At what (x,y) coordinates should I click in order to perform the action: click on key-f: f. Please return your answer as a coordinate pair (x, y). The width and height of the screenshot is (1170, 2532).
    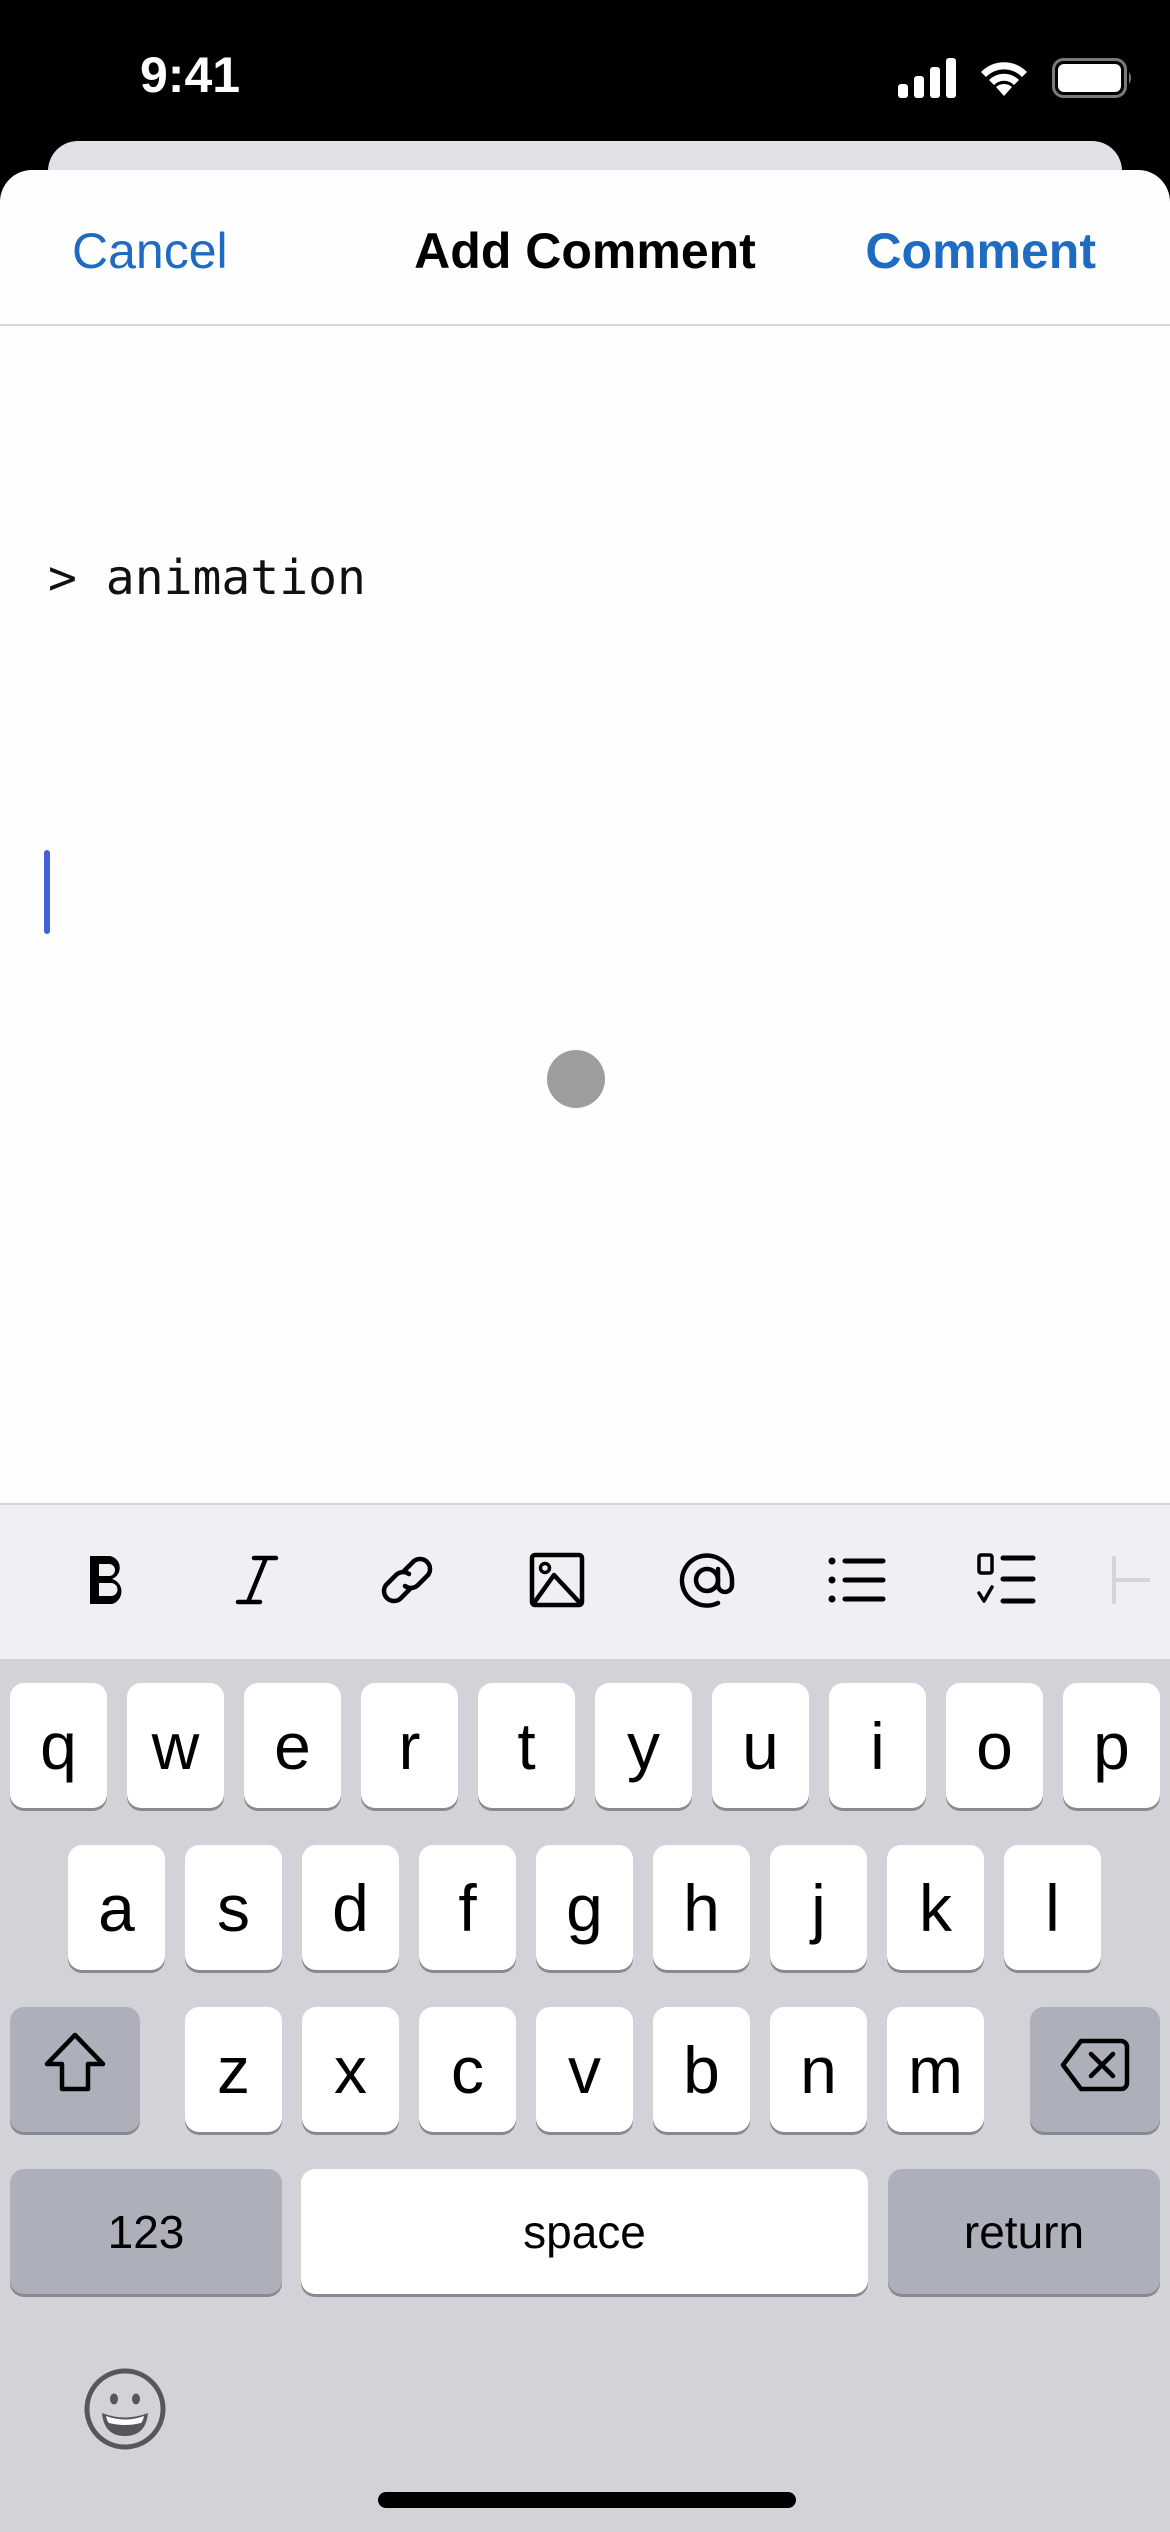
    Looking at the image, I should click on (467, 1907).